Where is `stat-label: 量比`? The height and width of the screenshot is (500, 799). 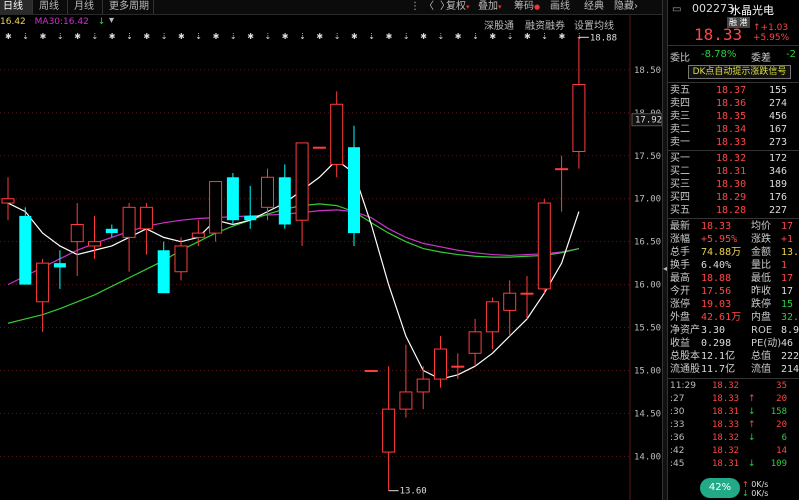
stat-label: 量比 is located at coordinates (761, 265).